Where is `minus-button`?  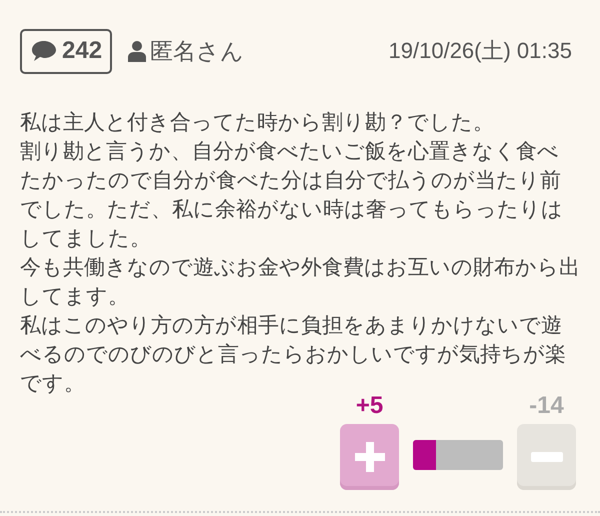 minus-button is located at coordinates (546, 457).